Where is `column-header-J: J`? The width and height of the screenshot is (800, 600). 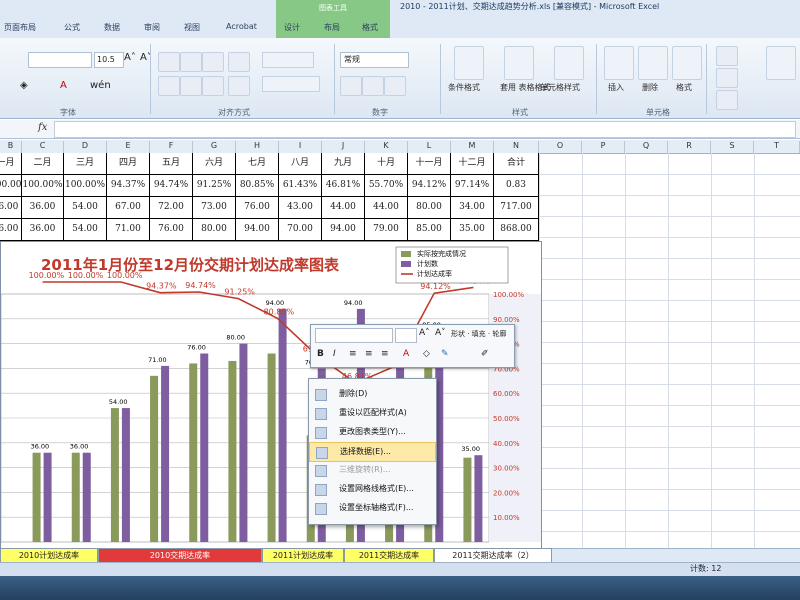
column-header-J: J is located at coordinates (343, 147).